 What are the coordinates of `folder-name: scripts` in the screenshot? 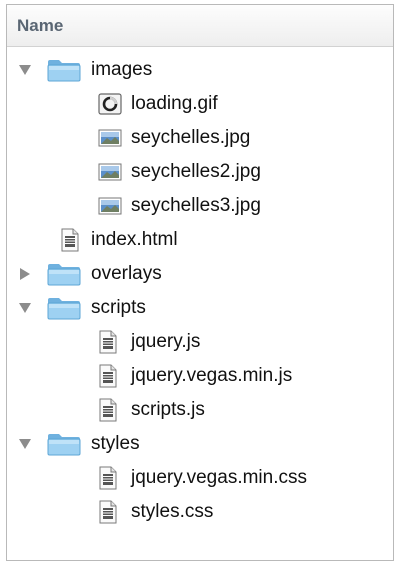 It's located at (118, 307).